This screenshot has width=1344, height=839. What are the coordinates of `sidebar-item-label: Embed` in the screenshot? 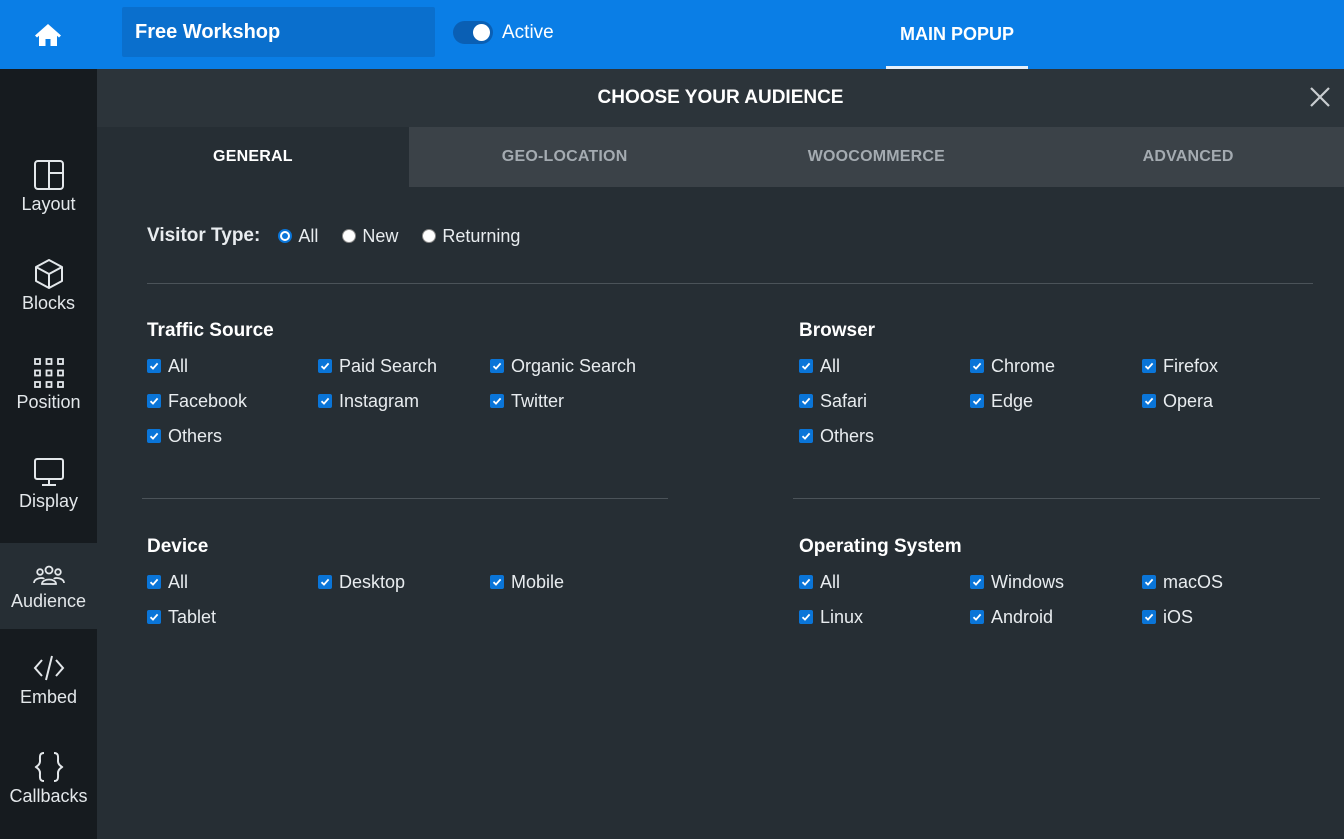 It's located at (48, 697).